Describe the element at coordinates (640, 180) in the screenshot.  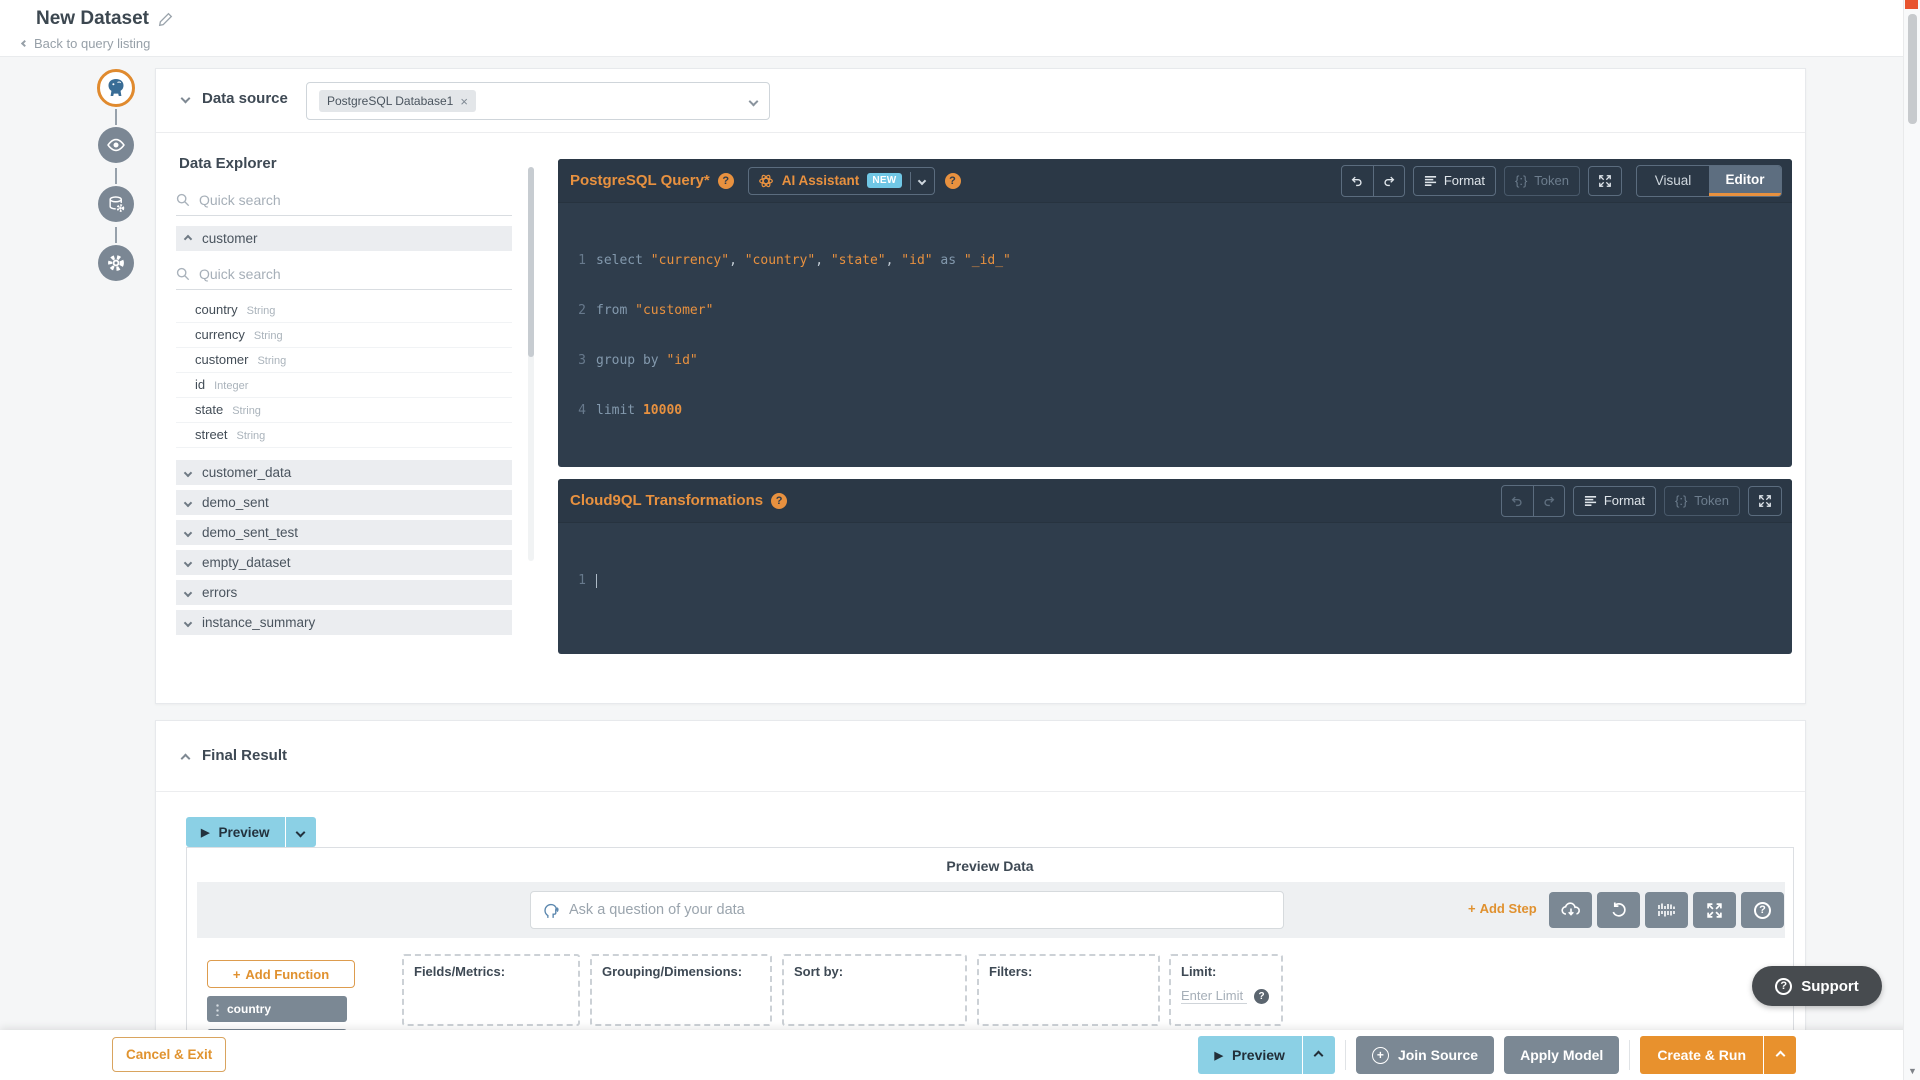
I see `sql-editor-title-text: PostgreSQL Query*` at that location.